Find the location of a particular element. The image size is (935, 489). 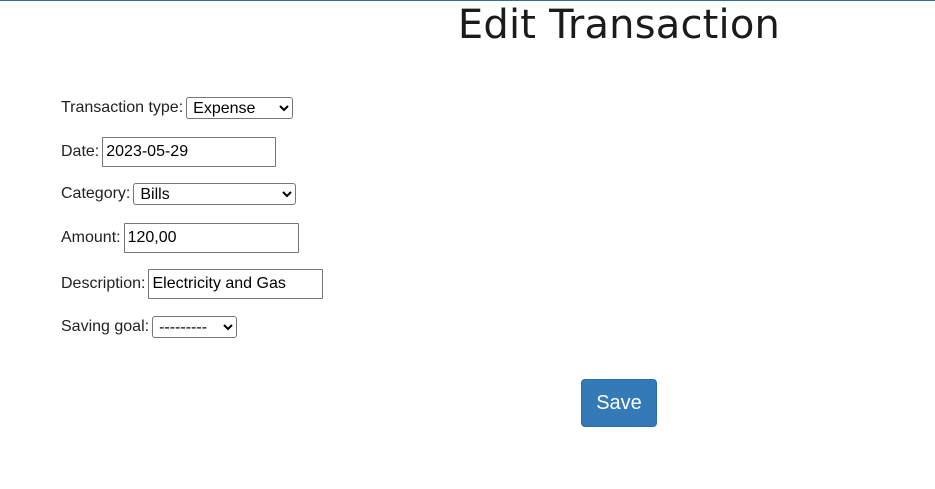

transaction-type-select: Expense is located at coordinates (240, 108).